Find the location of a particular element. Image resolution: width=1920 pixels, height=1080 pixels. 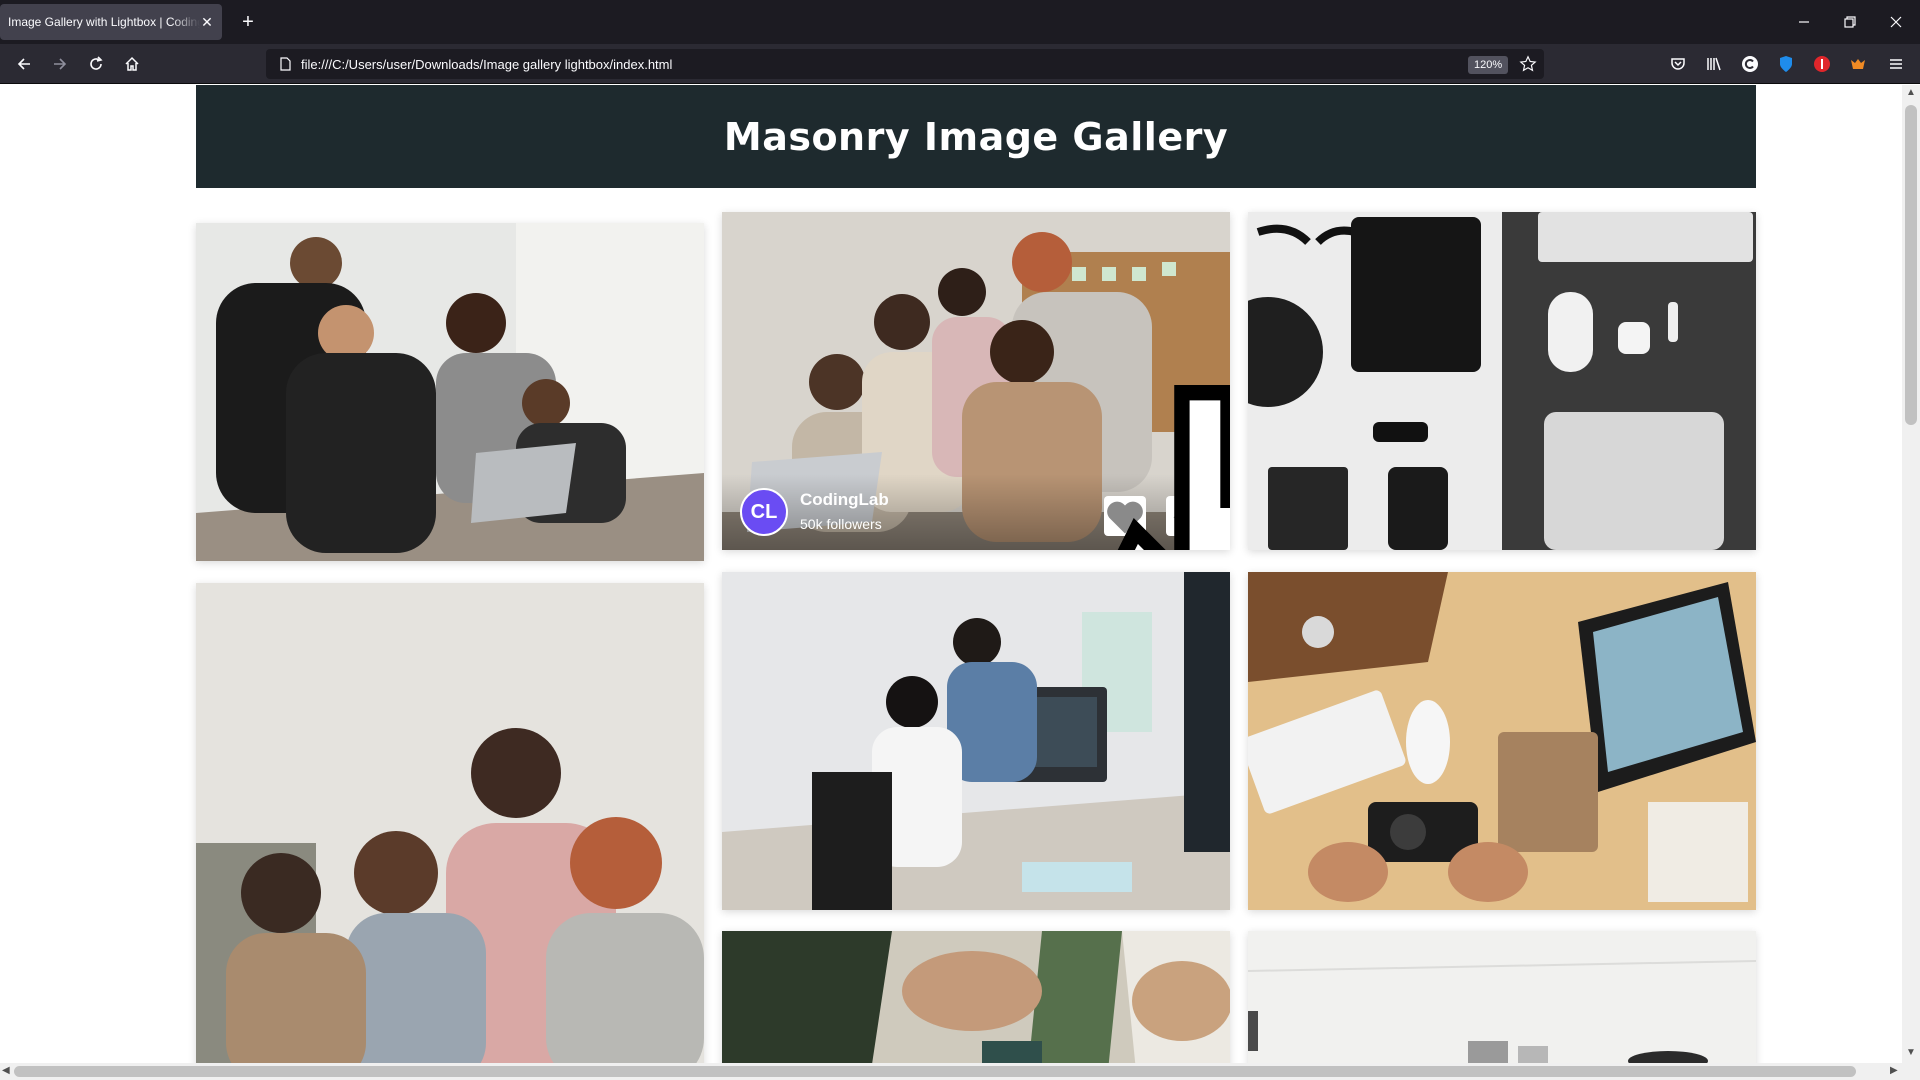

hand-cursor-icon is located at coordinates (1173, 467).